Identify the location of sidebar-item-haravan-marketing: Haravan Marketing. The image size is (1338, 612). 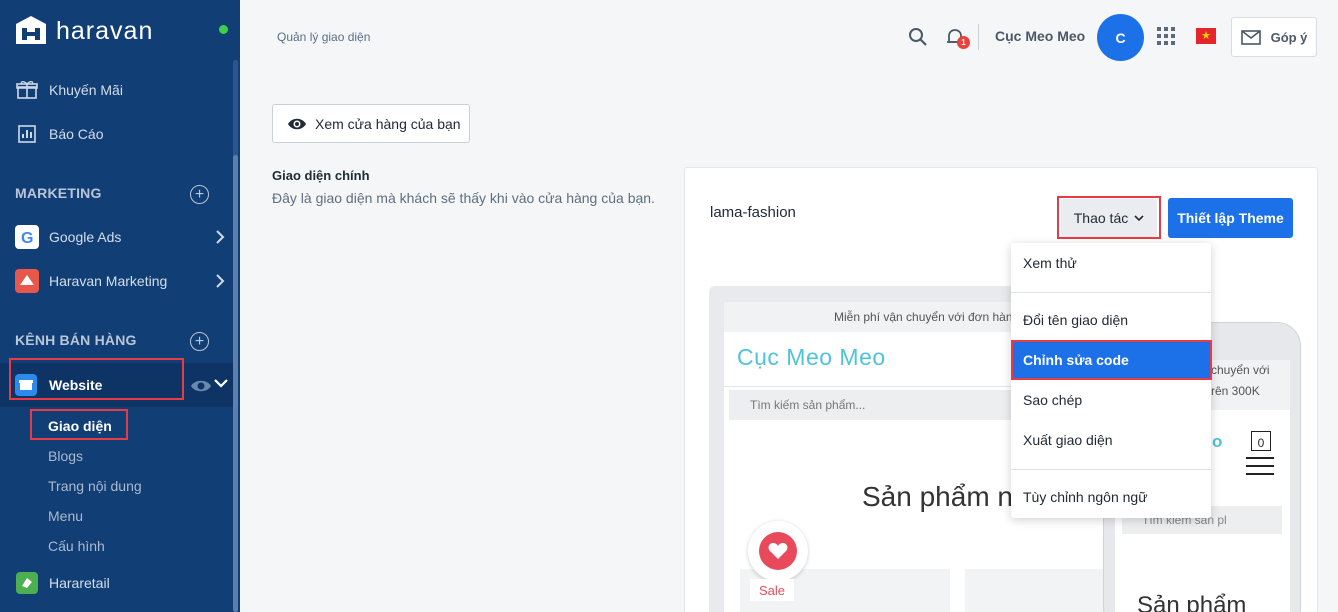
(116, 281).